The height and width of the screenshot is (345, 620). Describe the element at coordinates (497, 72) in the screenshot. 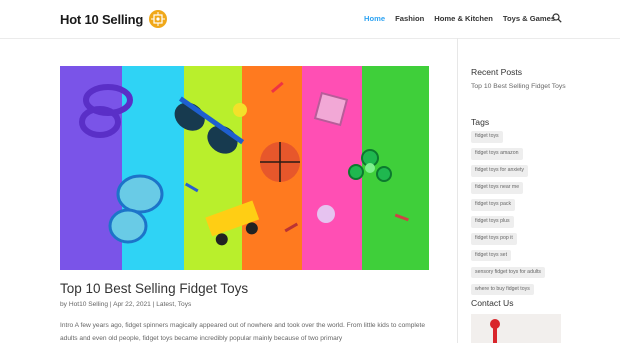

I see `recent-posts-heading: Recent Posts` at that location.